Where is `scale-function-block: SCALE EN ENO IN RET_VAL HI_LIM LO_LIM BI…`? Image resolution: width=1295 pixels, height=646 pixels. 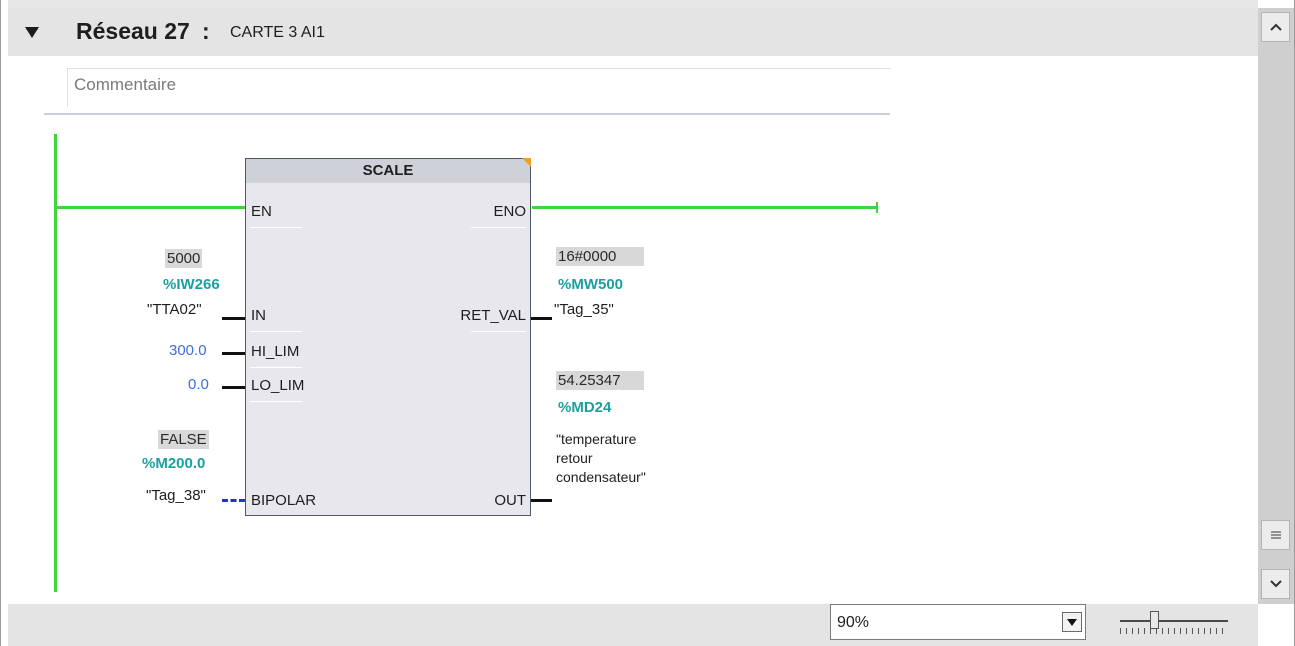
scale-function-block: SCALE EN ENO IN RET_VAL HI_LIM LO_LIM BI… is located at coordinates (388, 337).